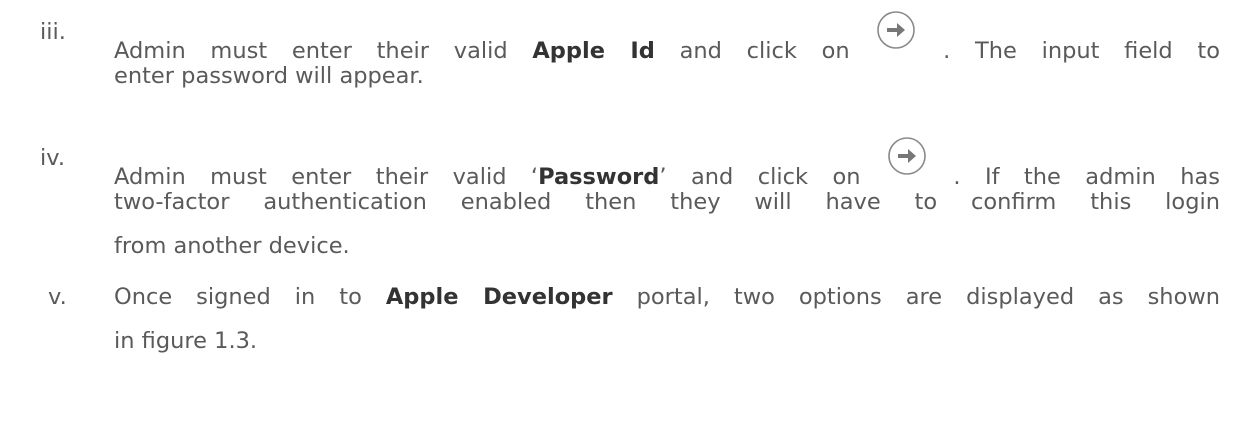 Image resolution: width=1255 pixels, height=431 pixels. I want to click on list-marker: iv., so click(52, 158).